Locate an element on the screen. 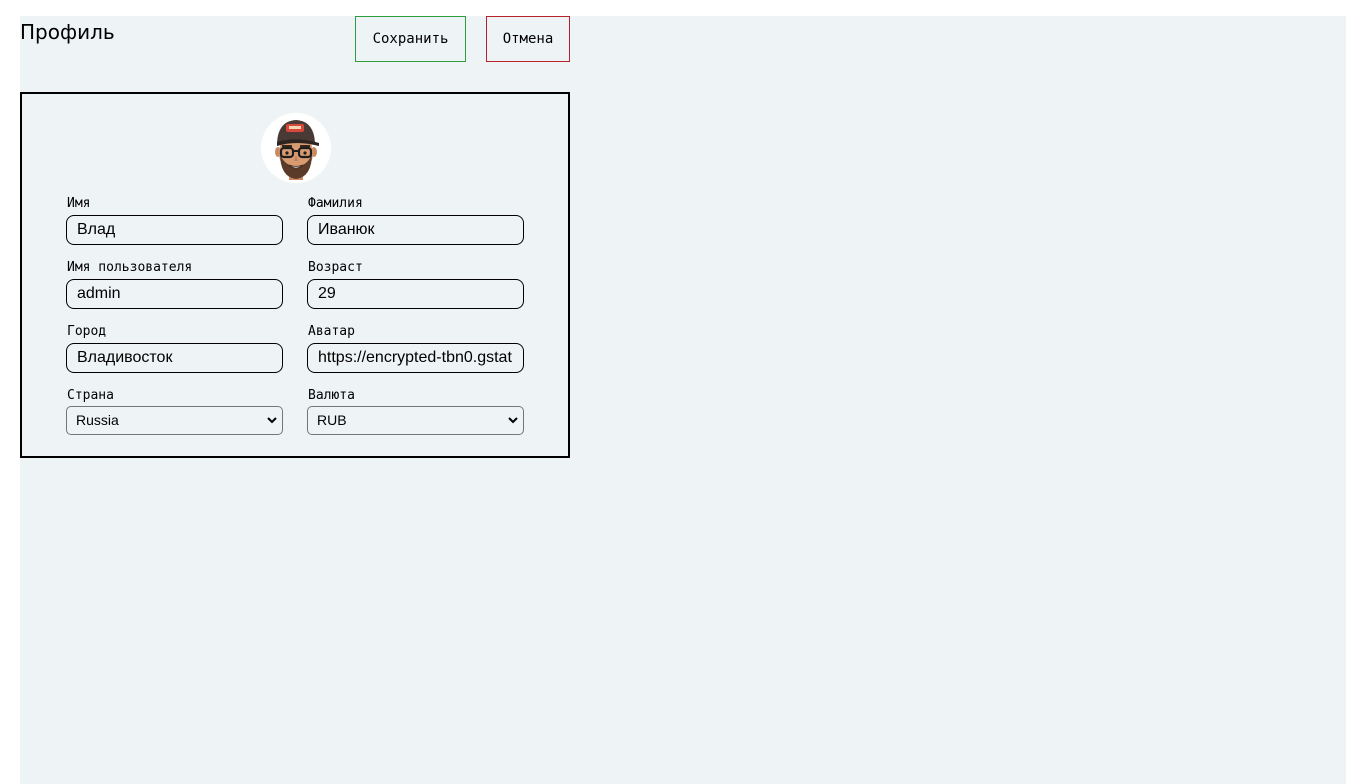 The height and width of the screenshot is (784, 1346). country-select-value: Russia is located at coordinates (97, 420).